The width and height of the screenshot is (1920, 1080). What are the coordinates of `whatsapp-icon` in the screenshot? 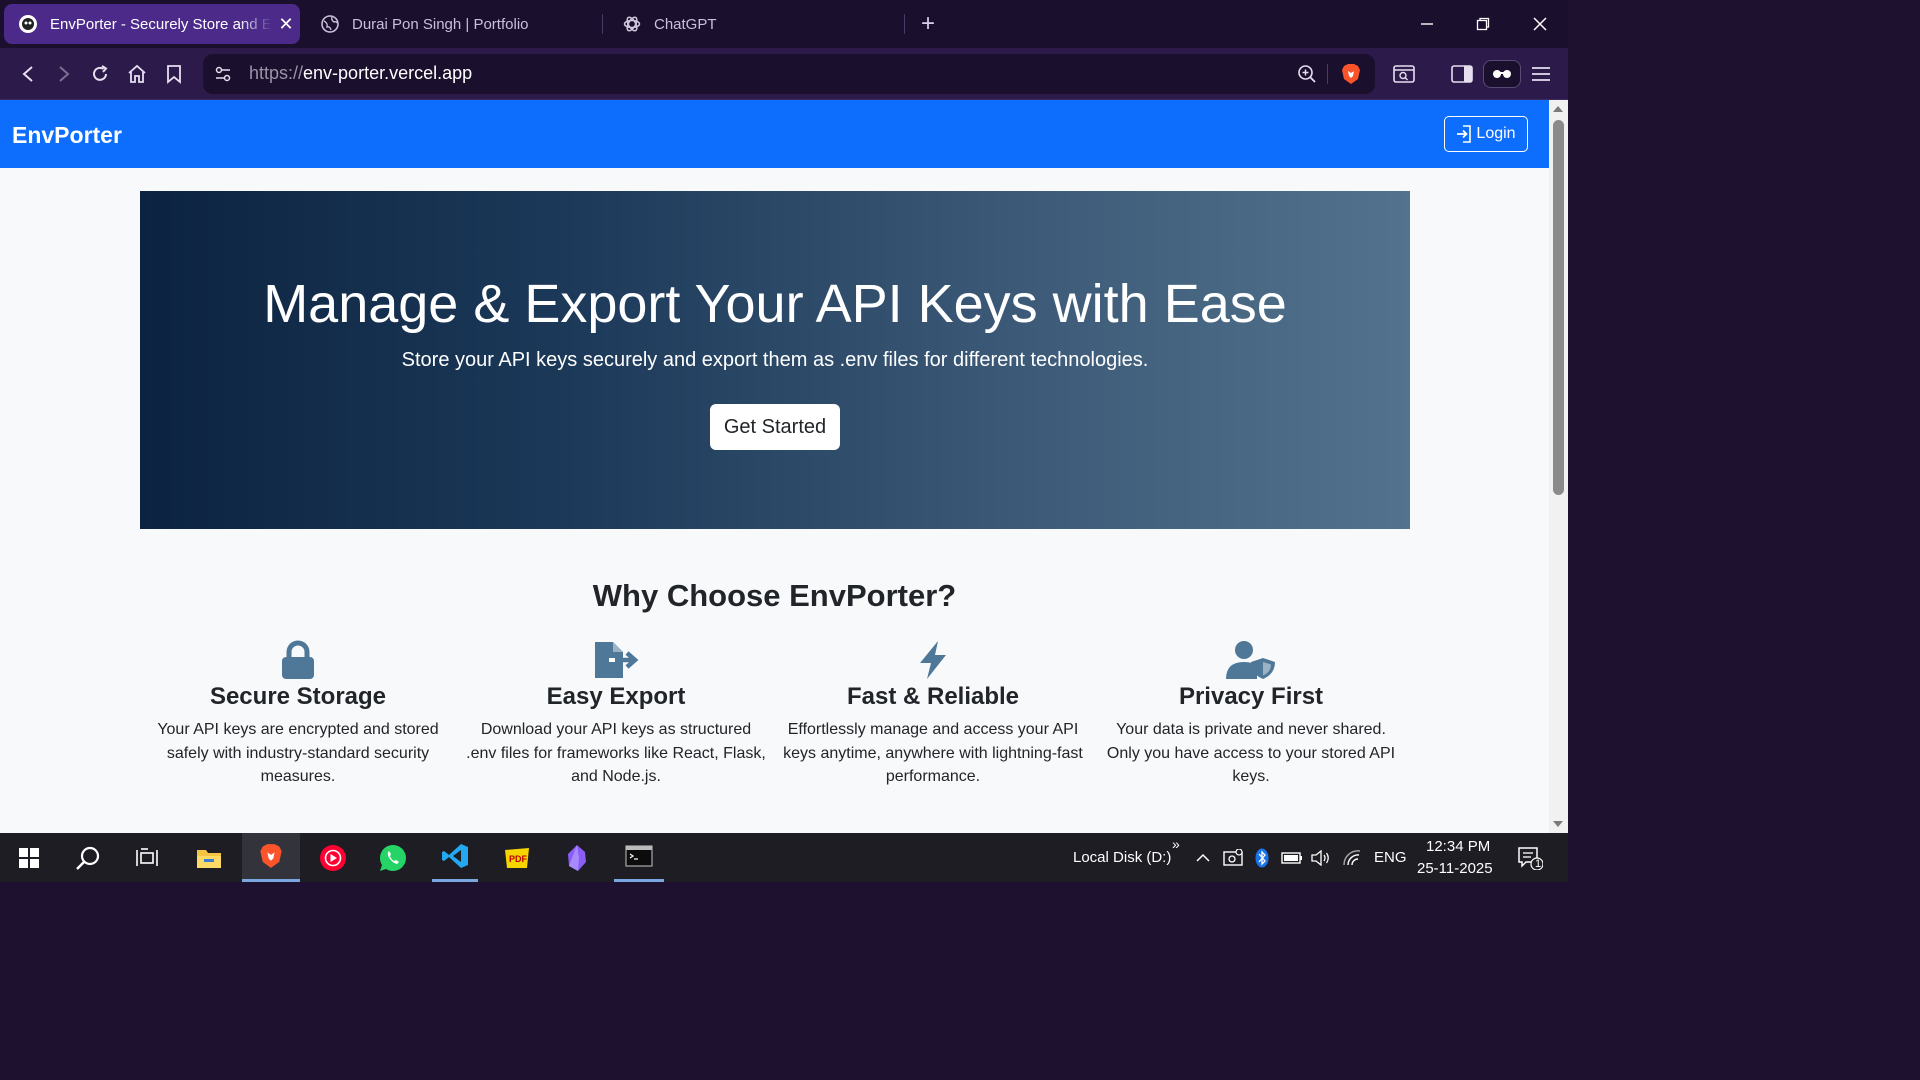 It's located at (392, 857).